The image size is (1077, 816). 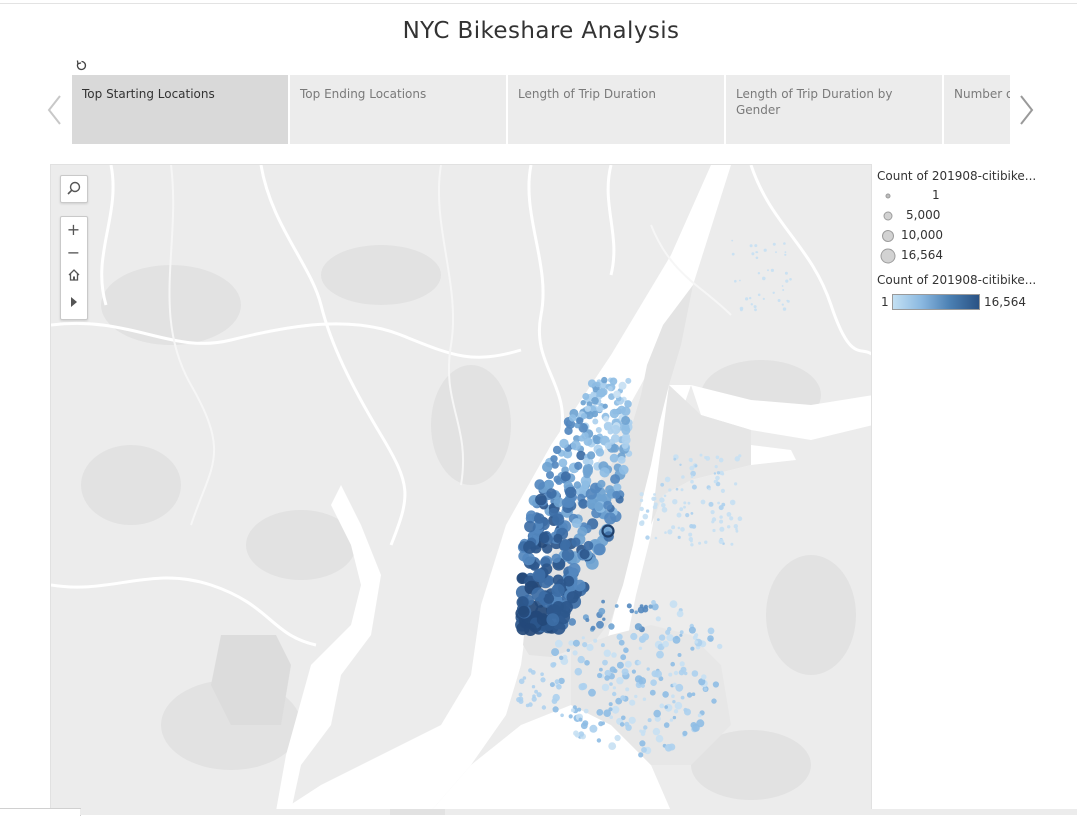 What do you see at coordinates (834, 109) in the screenshot?
I see `story-point-trip-duration-gender: Length of Trip Duration by Gender` at bounding box center [834, 109].